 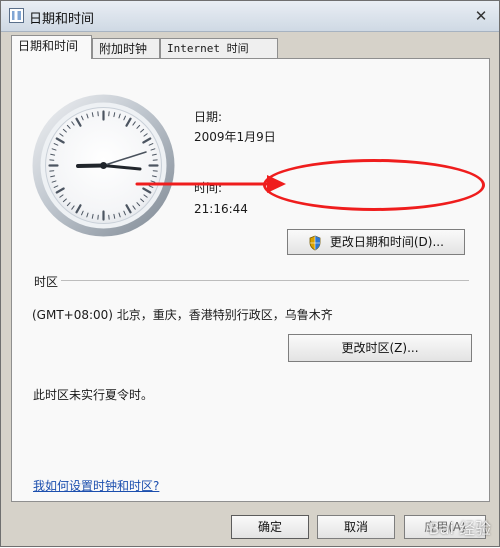 I want to click on window-title: 日期和时间, so click(x=61, y=17).